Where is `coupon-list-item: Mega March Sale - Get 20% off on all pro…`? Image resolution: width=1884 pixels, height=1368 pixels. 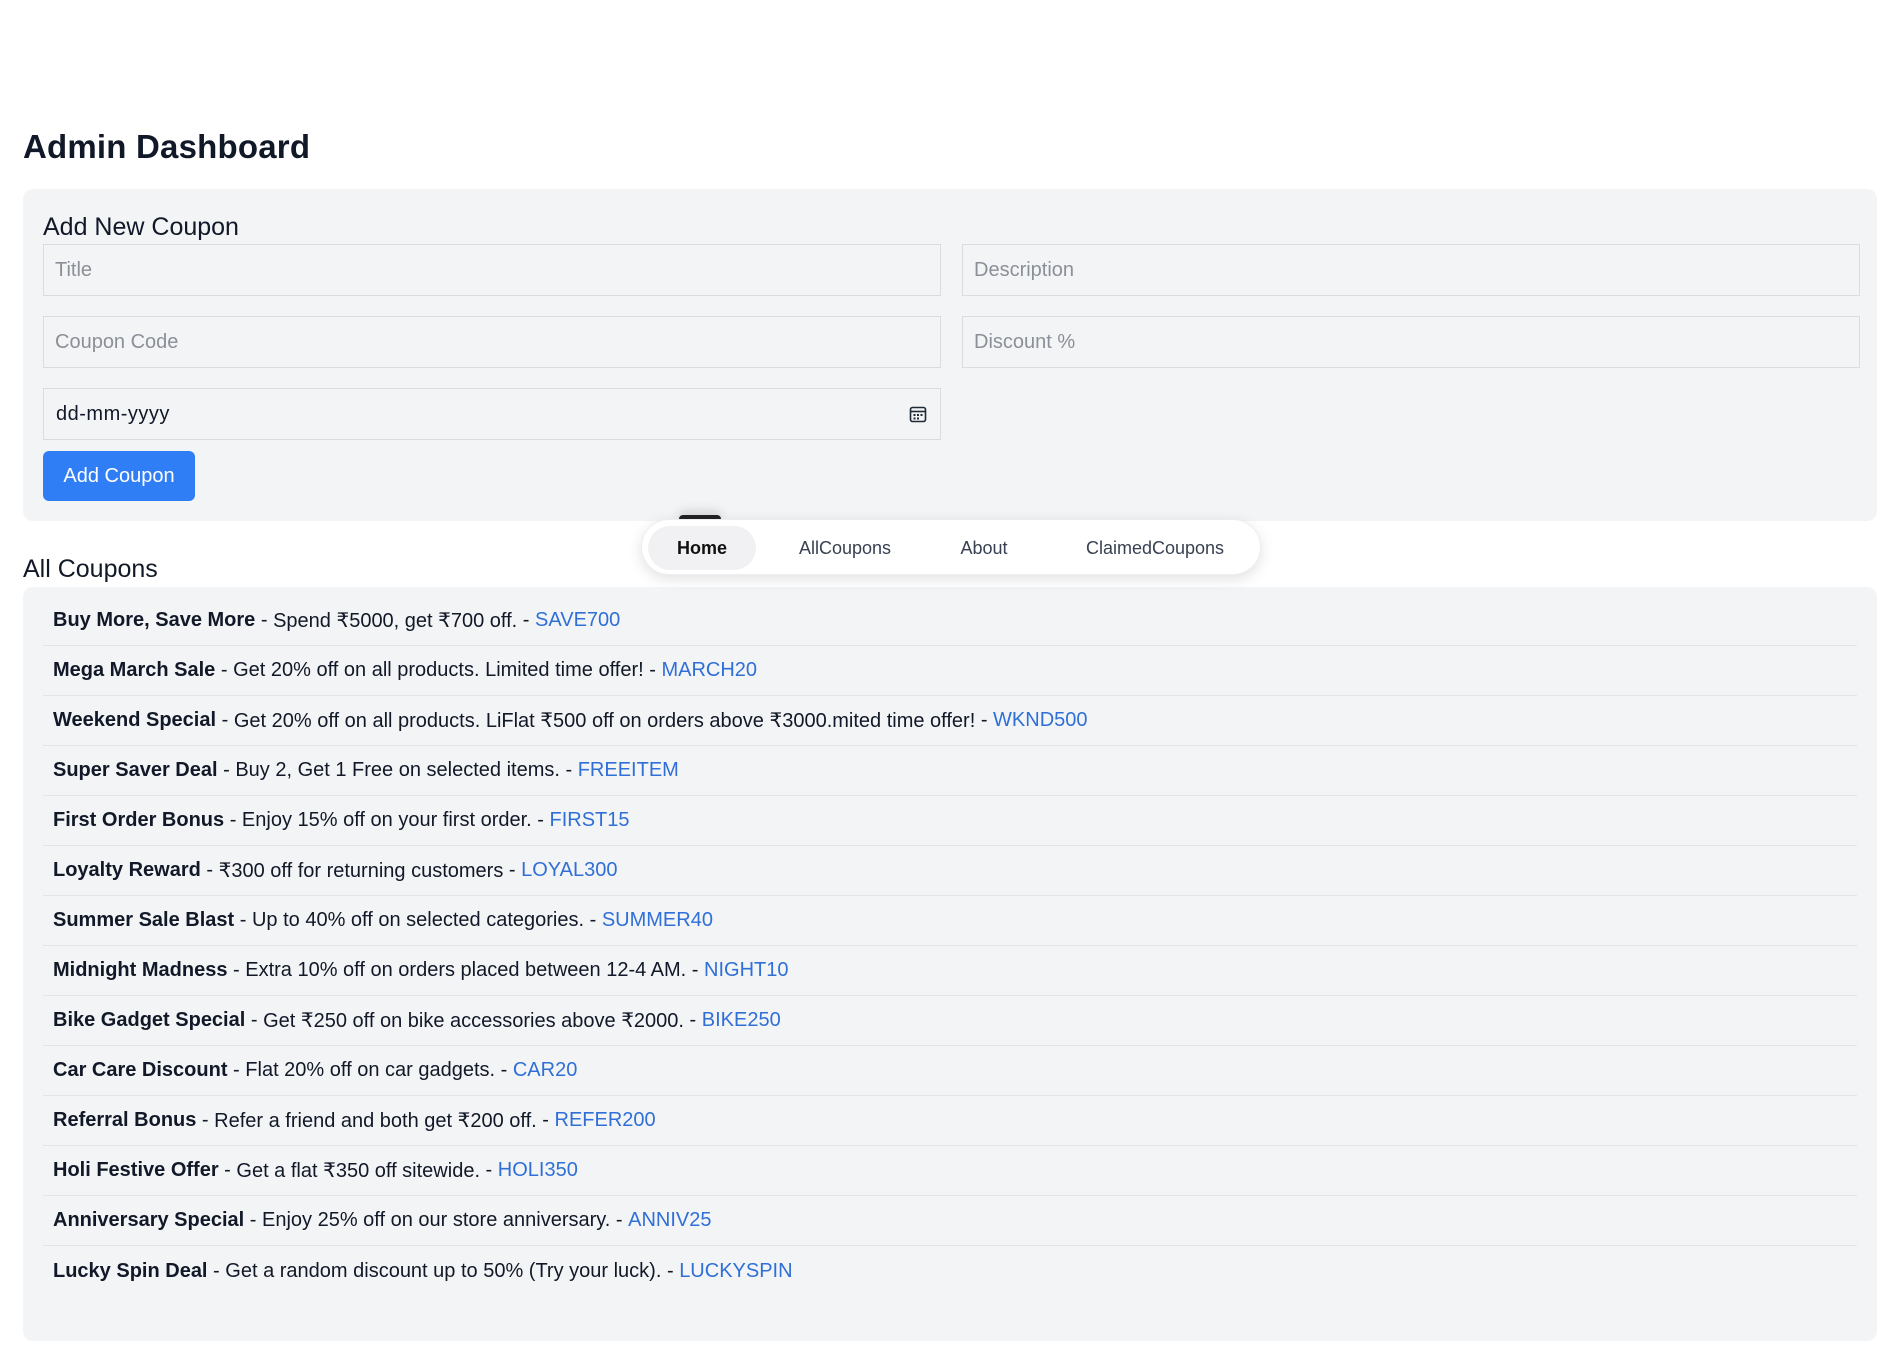 coupon-list-item: Mega March Sale - Get 20% off on all pro… is located at coordinates (950, 671).